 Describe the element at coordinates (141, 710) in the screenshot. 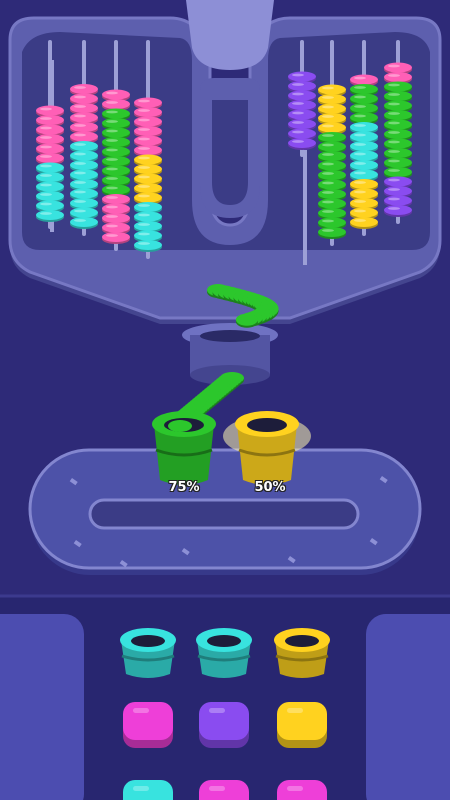

I see `queue-cup-r2-c1-shine` at that location.